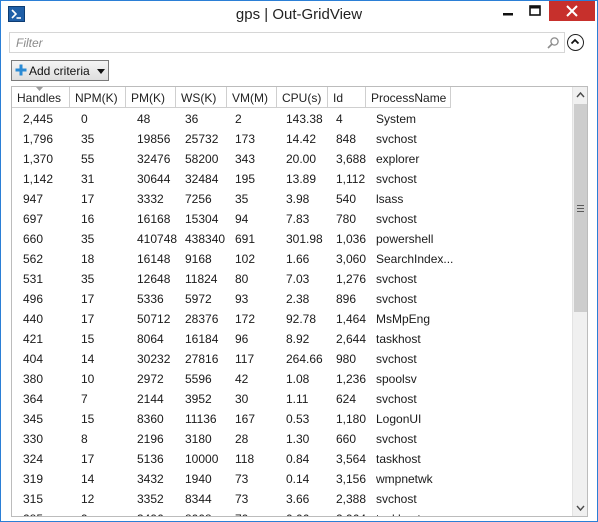  What do you see at coordinates (292, 159) in the screenshot?
I see `table-row: 1,370 55 32476 58200 343 20.00 3,688 explorer` at bounding box center [292, 159].